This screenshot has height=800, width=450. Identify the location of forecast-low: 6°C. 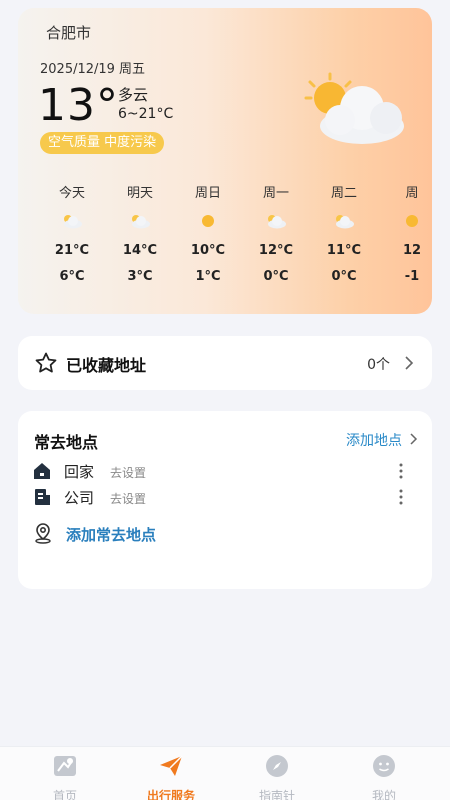
(72, 276).